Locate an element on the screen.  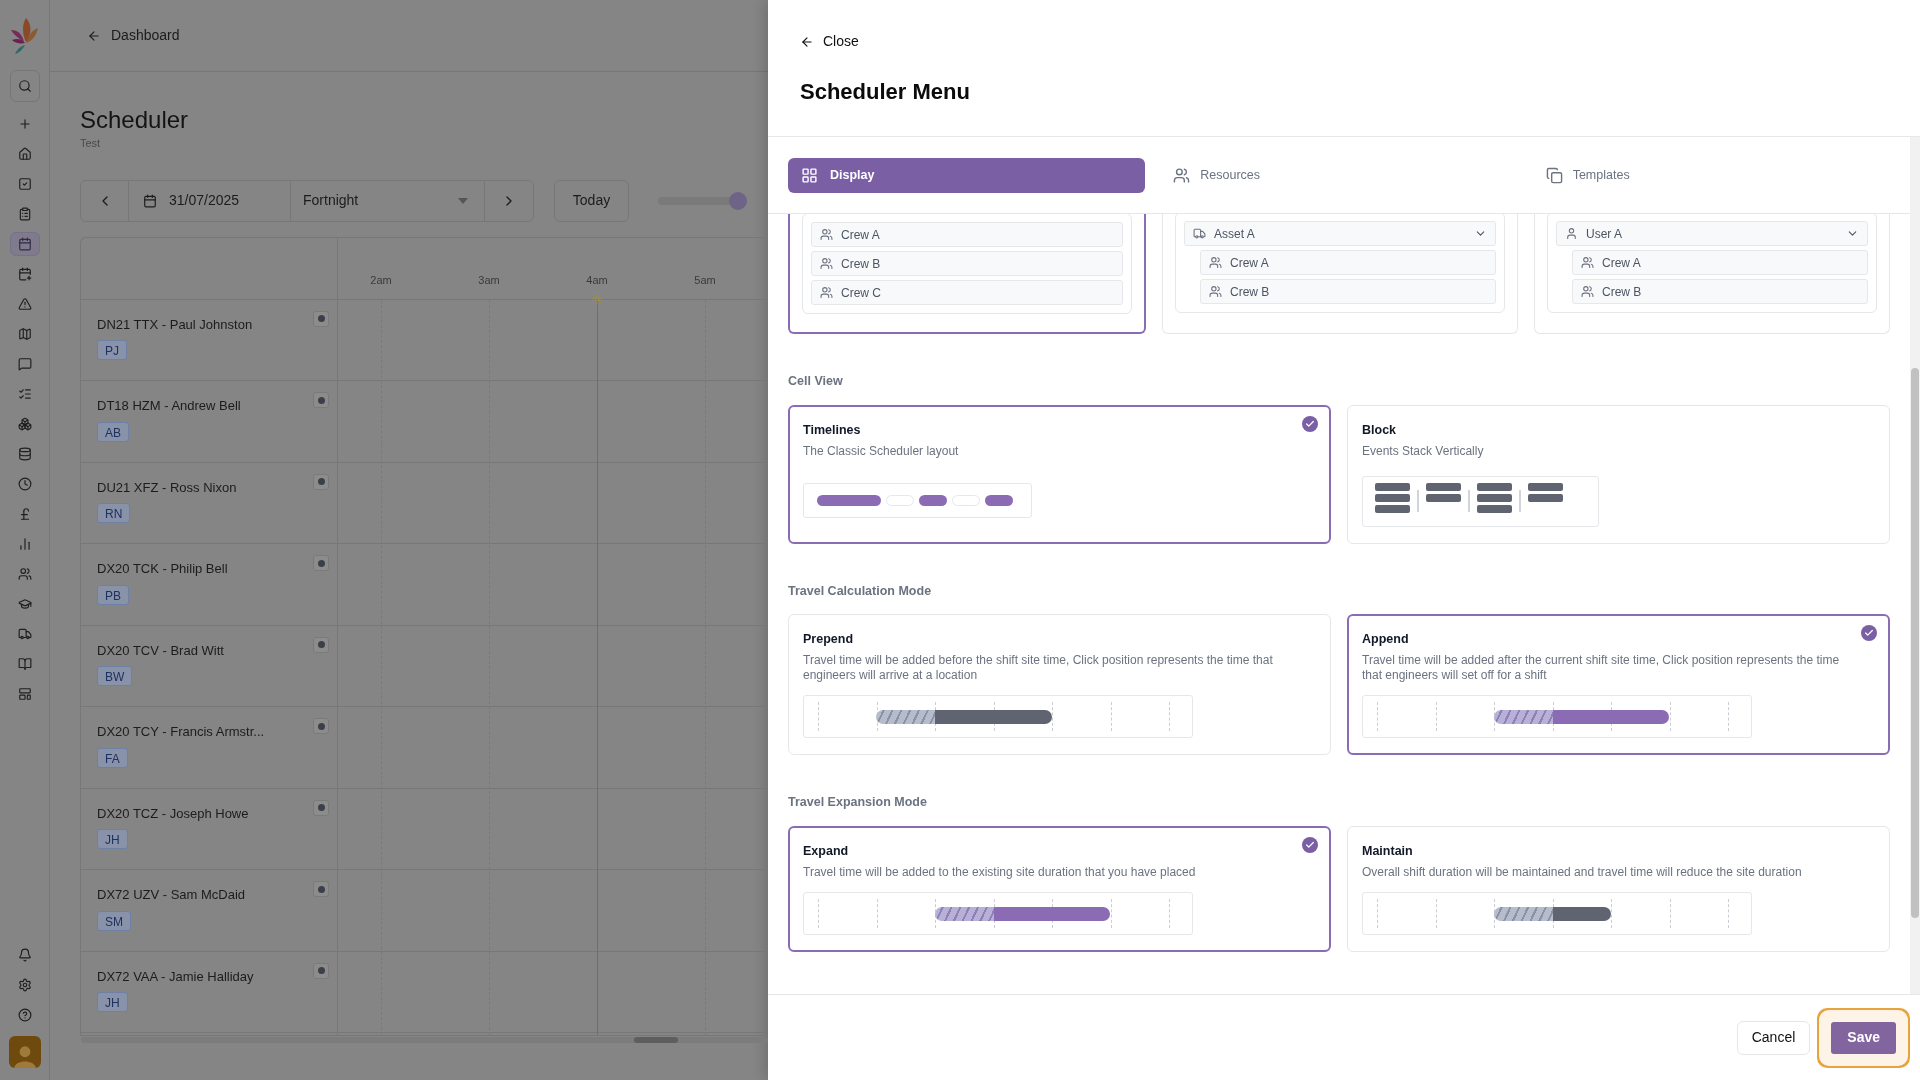
initials-tag: RN is located at coordinates (114, 513).